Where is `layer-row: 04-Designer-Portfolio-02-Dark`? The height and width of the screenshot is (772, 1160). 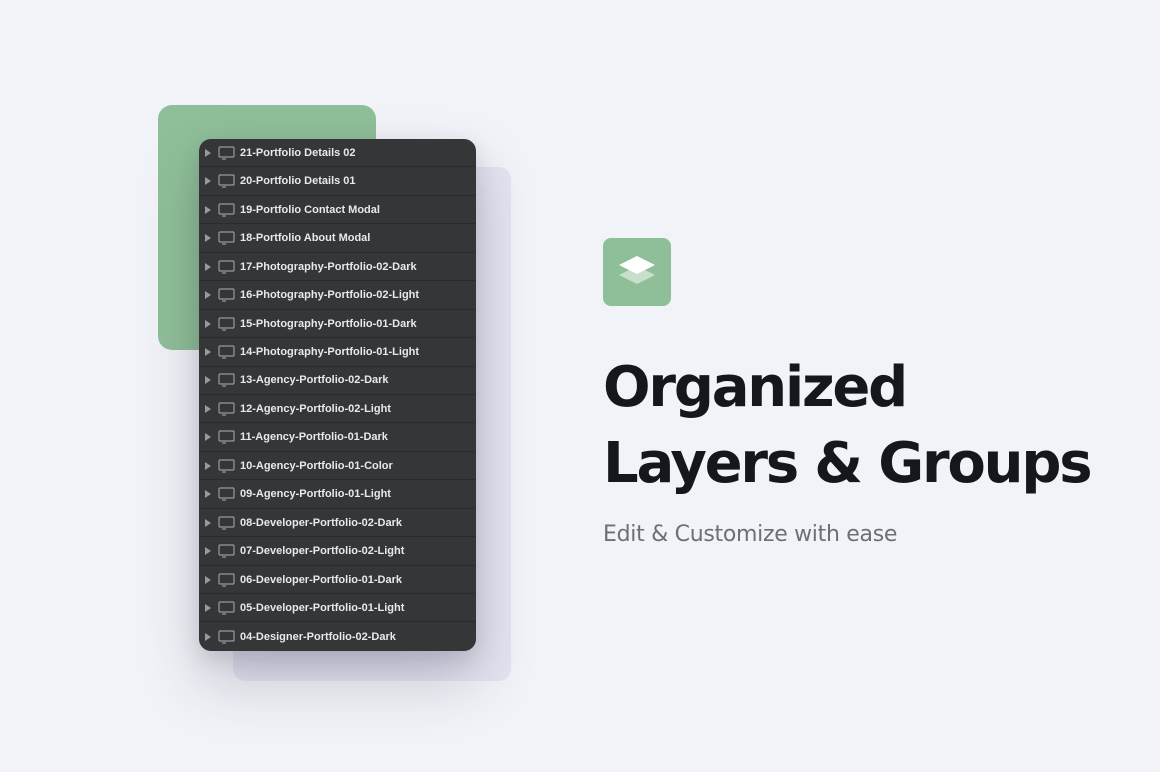
layer-row: 04-Designer-Portfolio-02-Dark is located at coordinates (337, 637).